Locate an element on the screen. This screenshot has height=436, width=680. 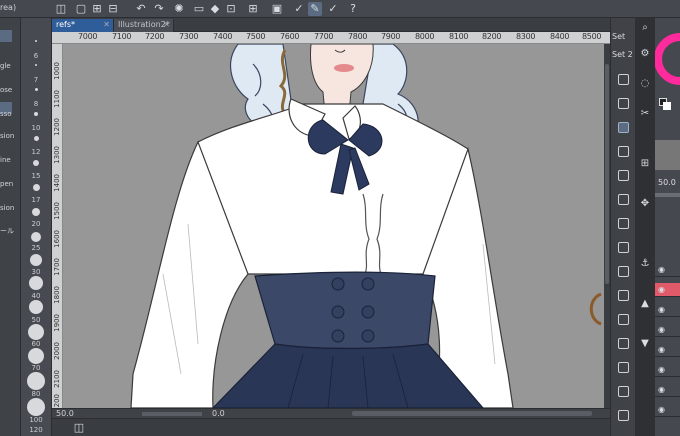
clear-icon: ▭ is located at coordinates (199, 9).